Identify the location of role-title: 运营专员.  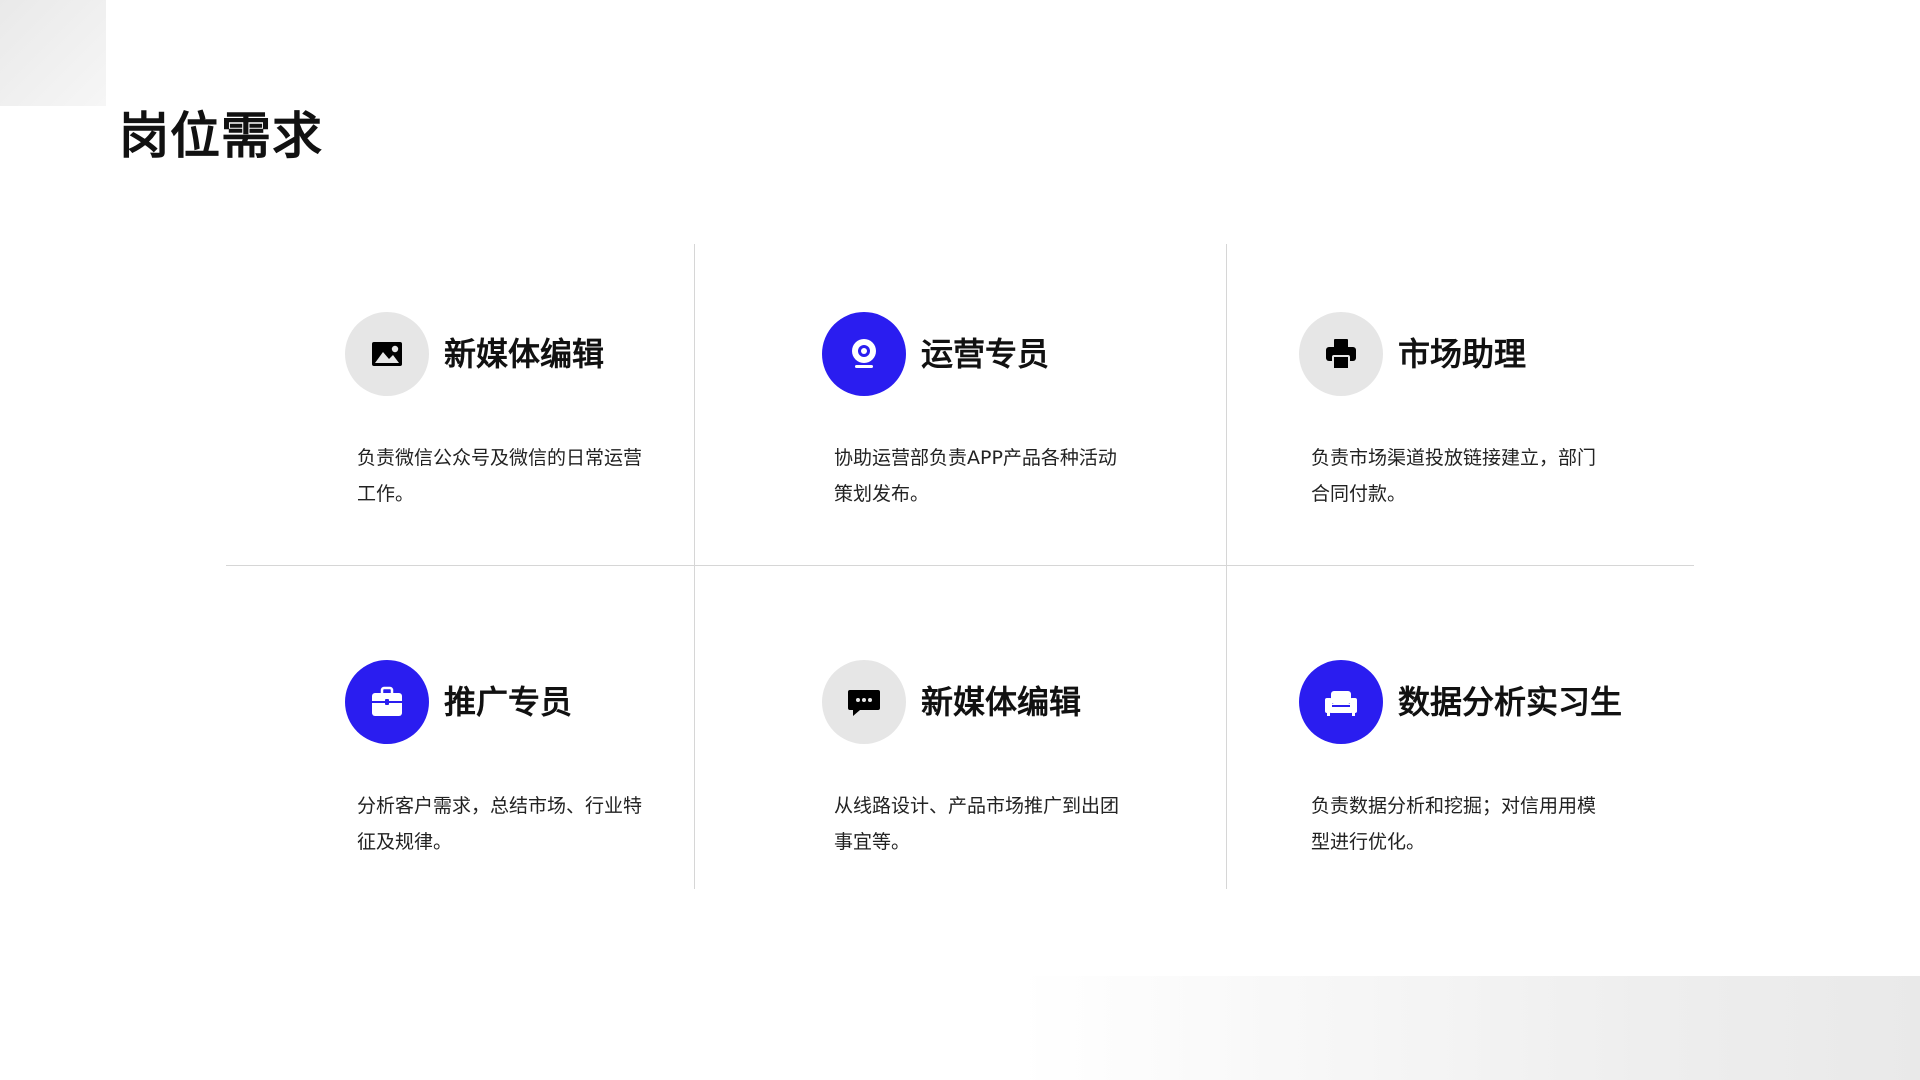
(985, 354).